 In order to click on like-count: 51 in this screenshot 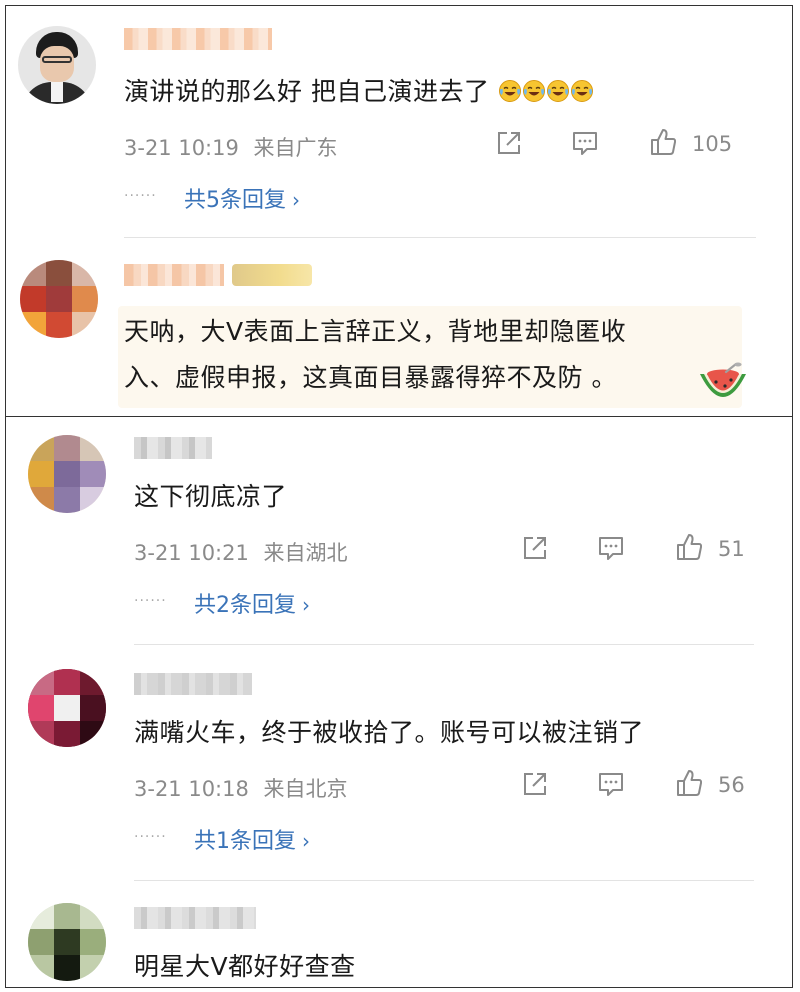, I will do `click(731, 549)`.